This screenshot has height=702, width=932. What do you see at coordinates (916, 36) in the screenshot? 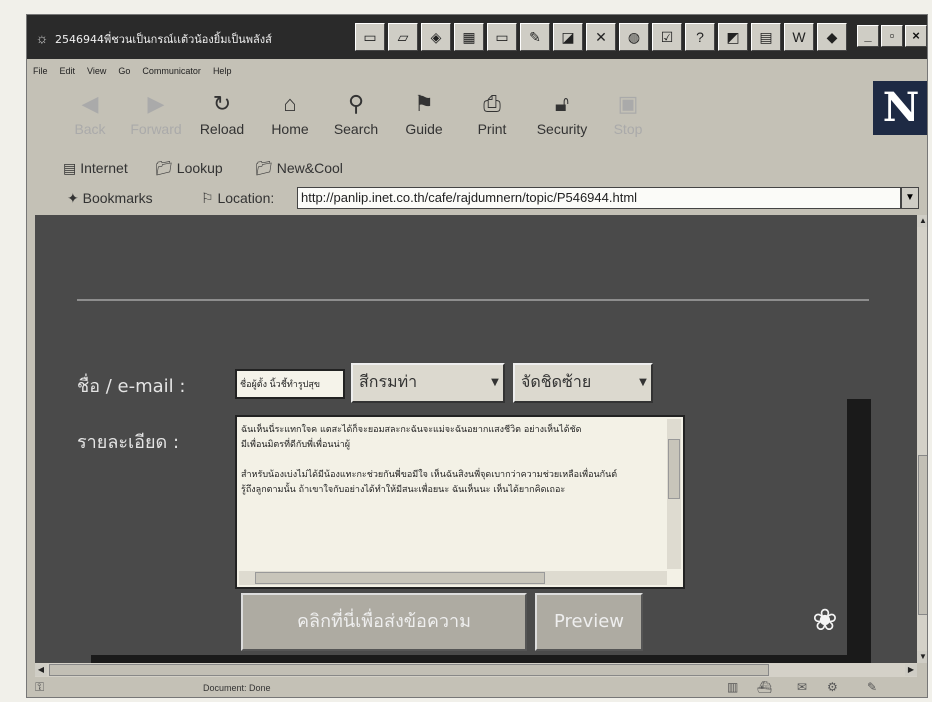
I see `close-button: ×` at bounding box center [916, 36].